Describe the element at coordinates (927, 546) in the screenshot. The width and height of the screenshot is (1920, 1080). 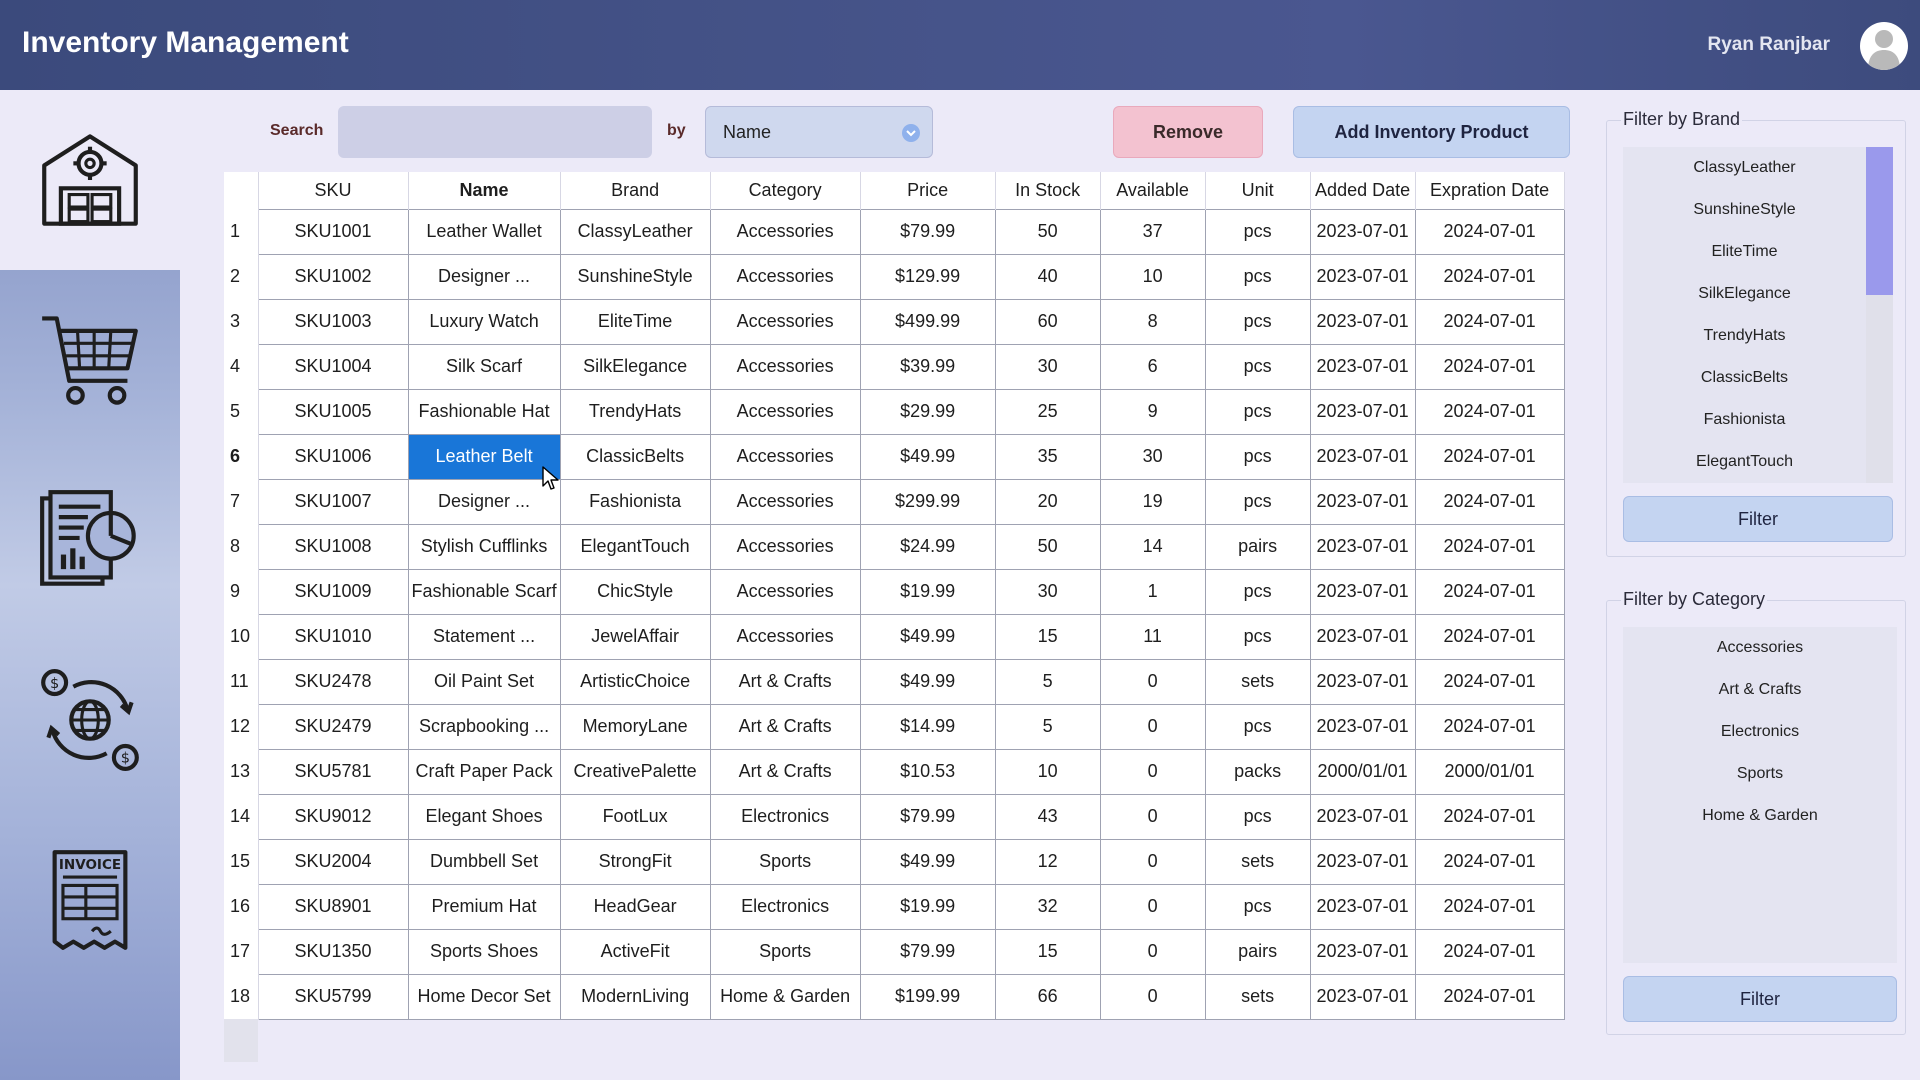
I see `table-cell: $24.99` at that location.